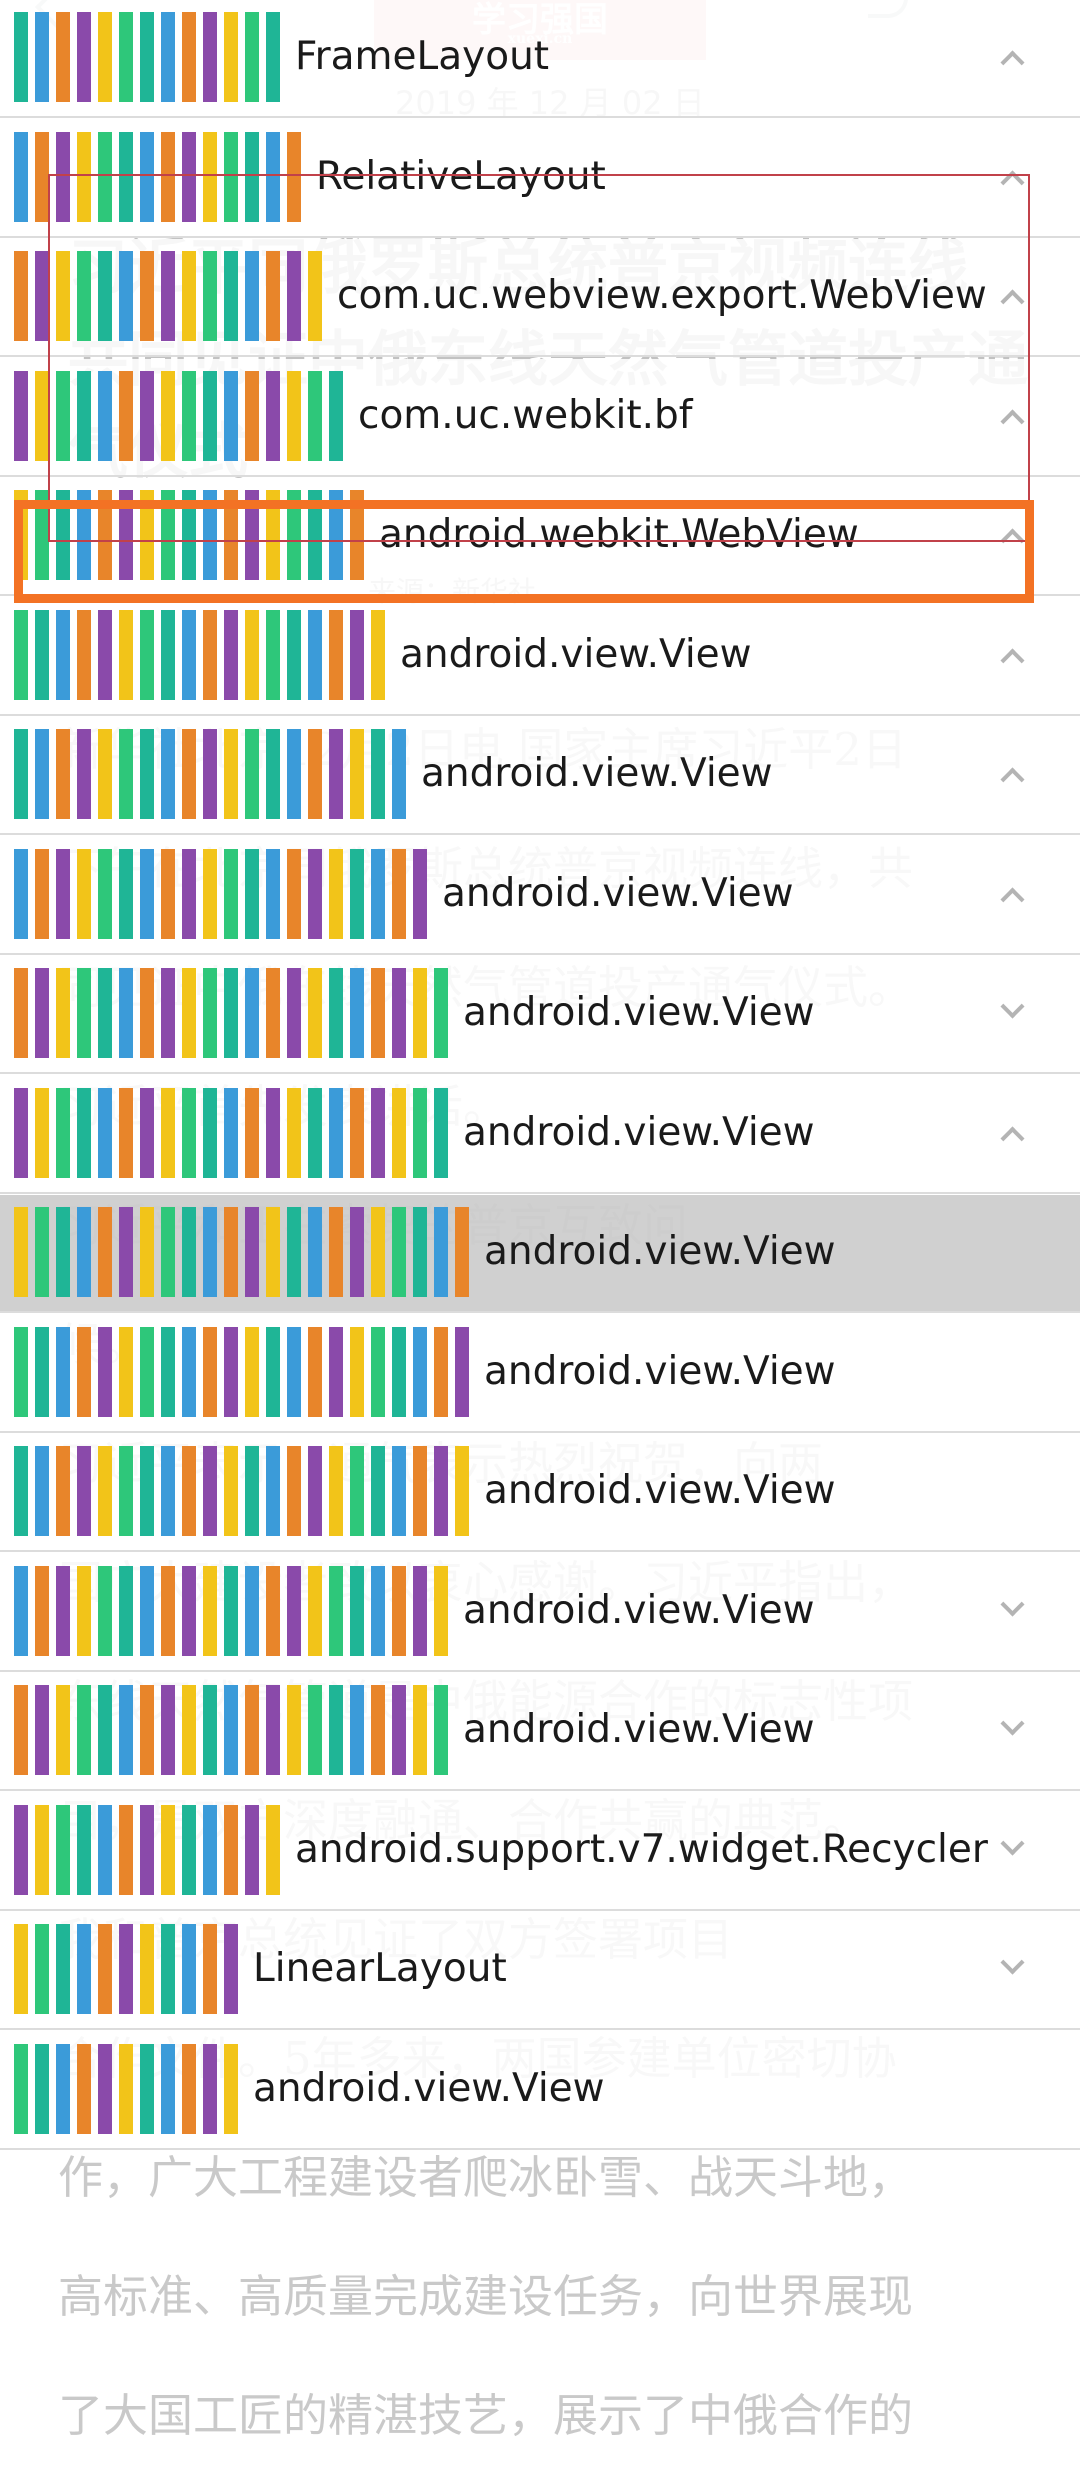  I want to click on article-paragraph-line: 高标准、高质量完成建设任务，向世界展现, so click(486, 2296).